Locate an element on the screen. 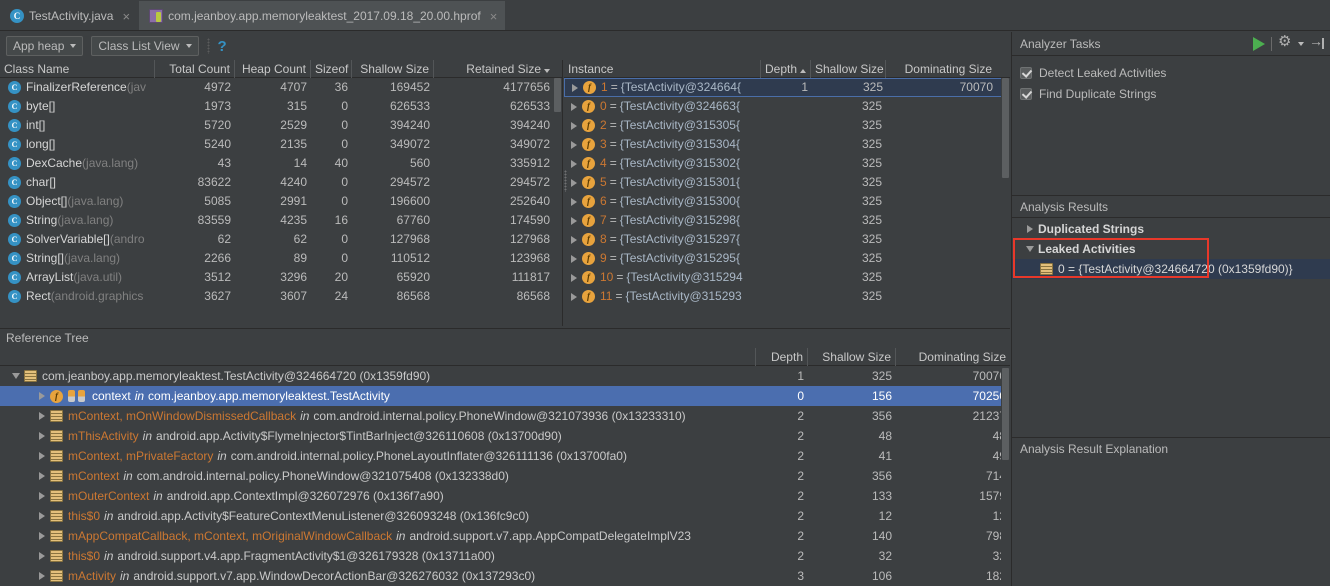 This screenshot has height=586, width=1330. reference-tree-scrollbar is located at coordinates (1005, 477).